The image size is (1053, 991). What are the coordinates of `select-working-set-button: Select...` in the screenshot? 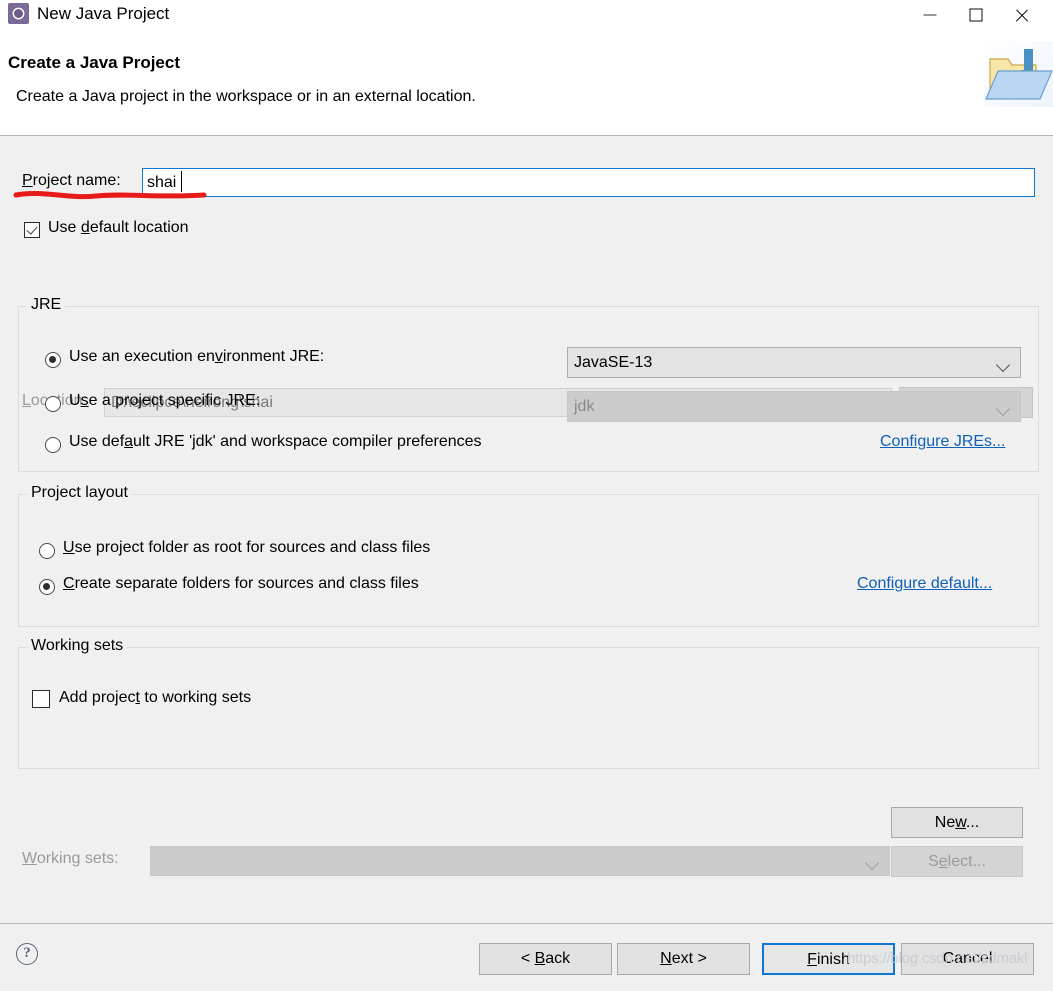 It's located at (957, 861).